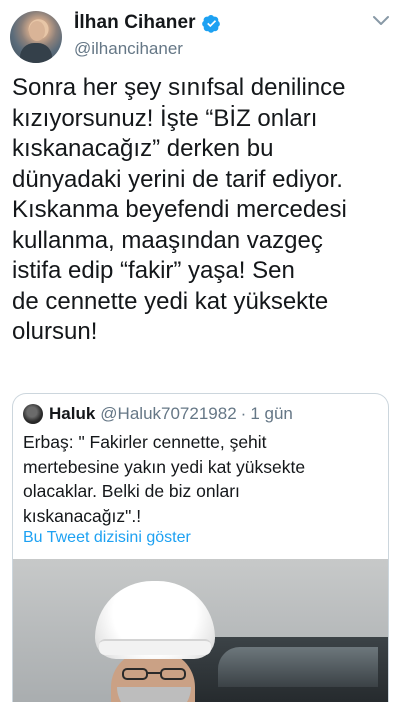 The image size is (400, 702). Describe the element at coordinates (200, 36) in the screenshot. I see `tweet-header: İlhan Cihaner @ilhancihaner` at that location.